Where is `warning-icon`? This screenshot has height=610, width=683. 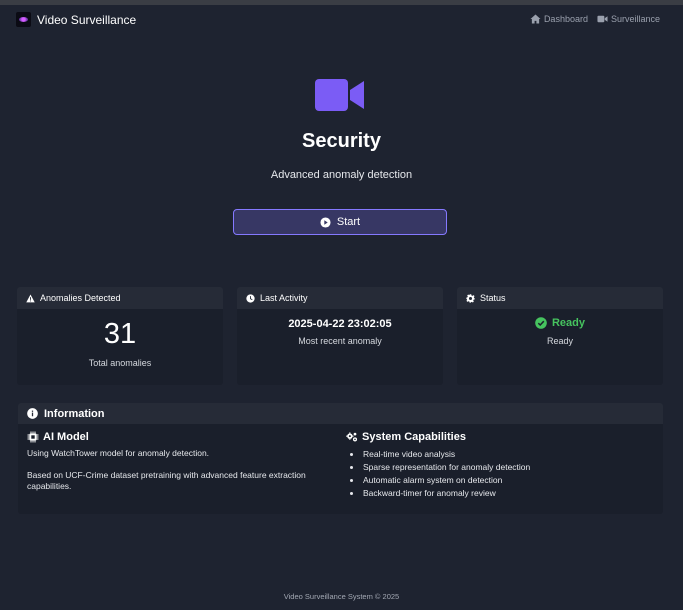 warning-icon is located at coordinates (30, 297).